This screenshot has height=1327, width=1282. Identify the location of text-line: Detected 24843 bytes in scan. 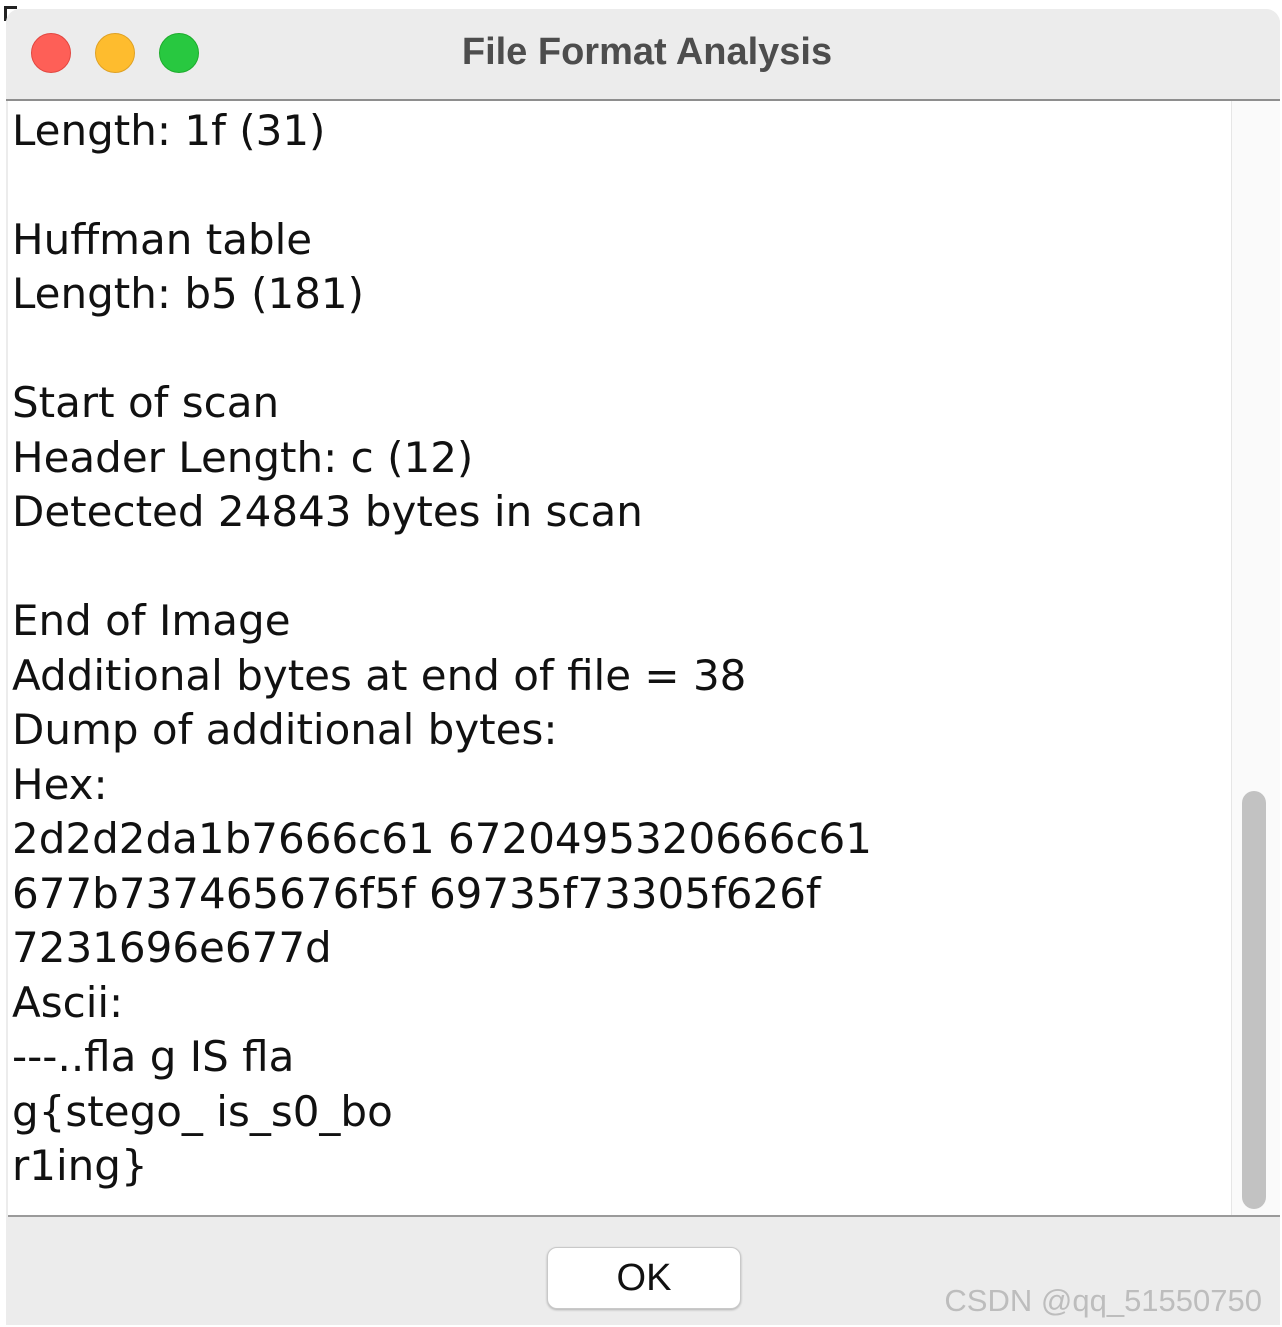
(327, 511).